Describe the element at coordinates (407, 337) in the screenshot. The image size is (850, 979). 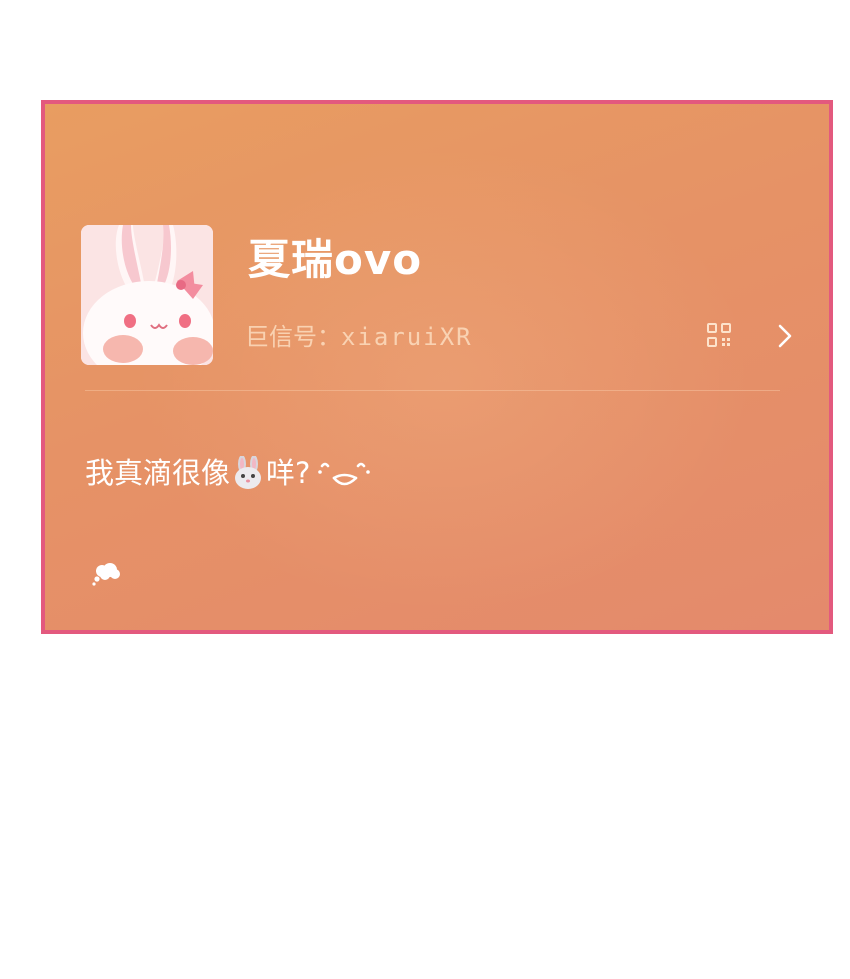
I see `account-id-value: xiaruiXR` at that location.